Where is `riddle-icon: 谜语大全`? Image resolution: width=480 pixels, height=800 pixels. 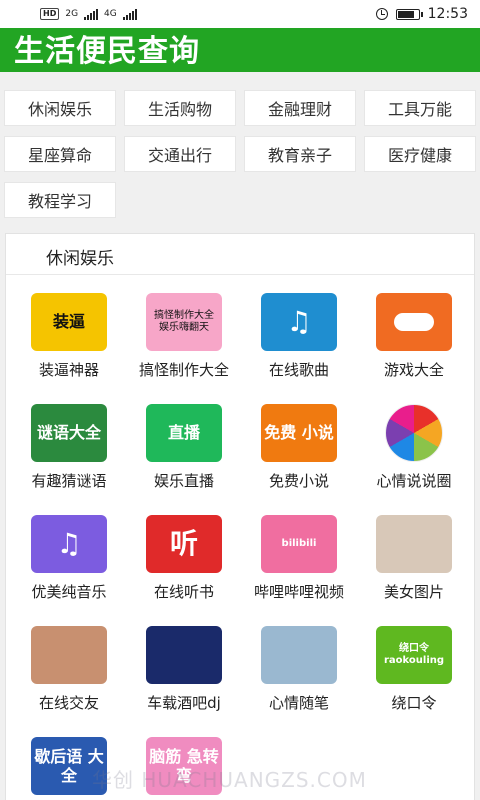 riddle-icon: 谜语大全 is located at coordinates (69, 433).